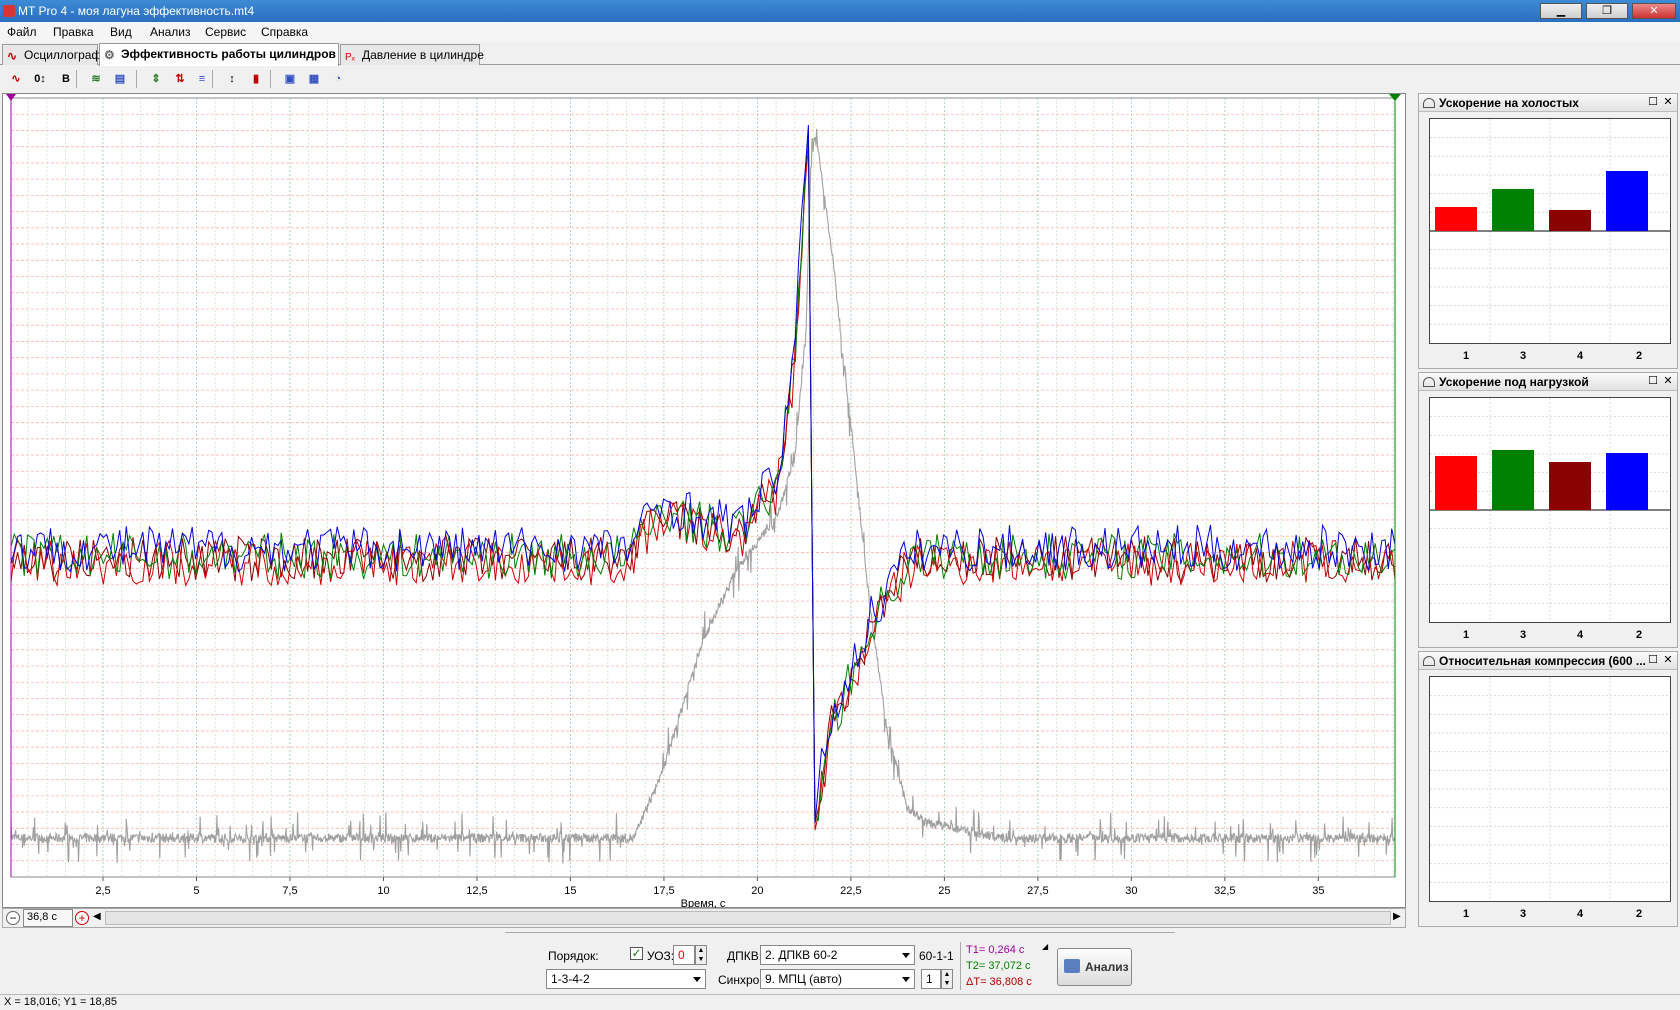 The image size is (1680, 1010). Describe the element at coordinates (936, 956) in the screenshot. I see `dpkv-extra-label: 60-1-1` at that location.